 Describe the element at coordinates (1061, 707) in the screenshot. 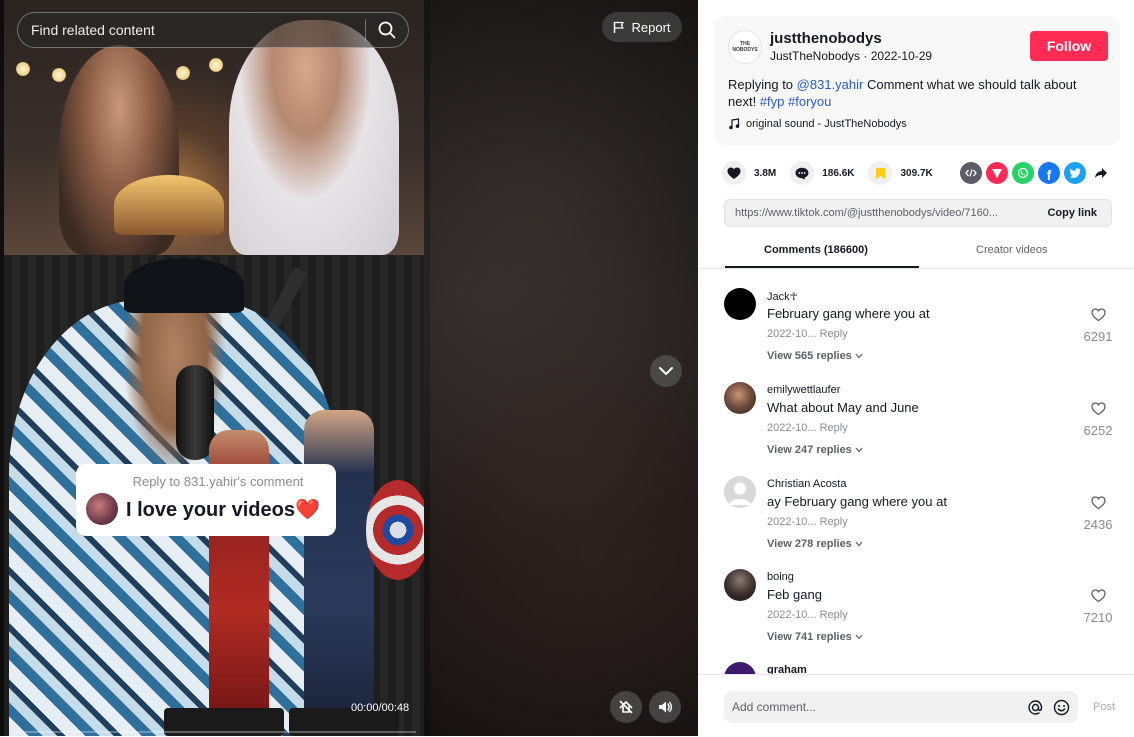

I see `emoji-button` at that location.